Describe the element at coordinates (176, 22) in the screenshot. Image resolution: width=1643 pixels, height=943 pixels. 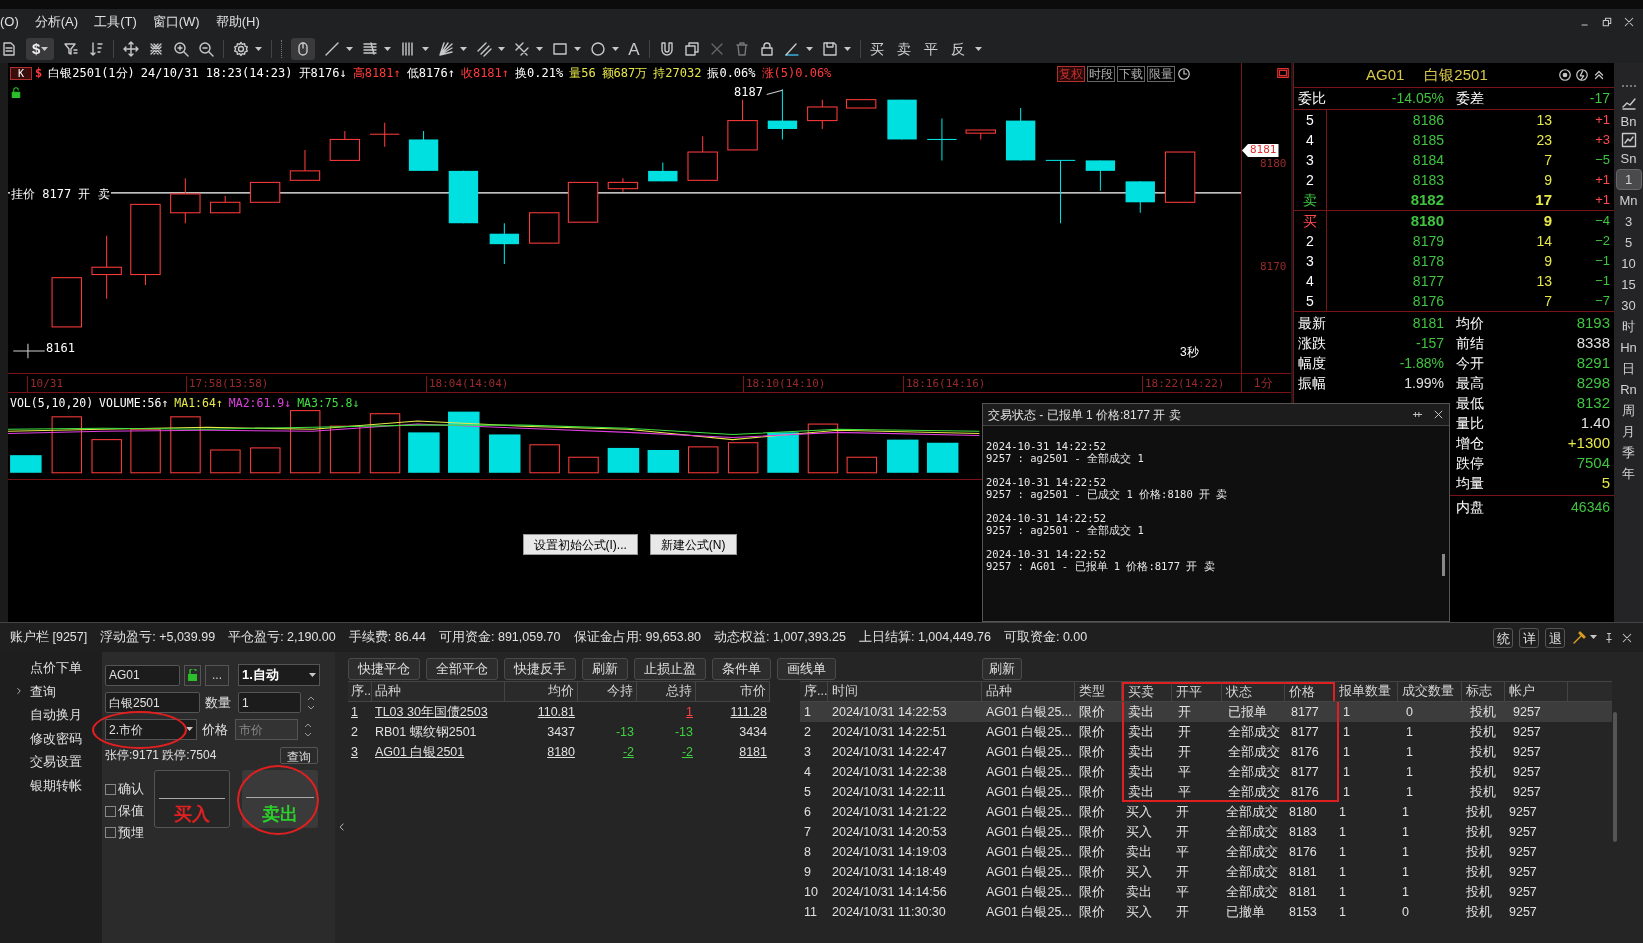
I see `menu-item: 窗口(W)` at that location.